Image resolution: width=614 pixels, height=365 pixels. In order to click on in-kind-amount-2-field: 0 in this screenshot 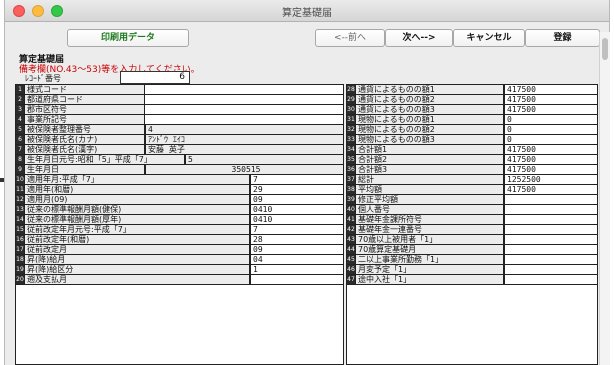, I will do `click(550, 129)`.